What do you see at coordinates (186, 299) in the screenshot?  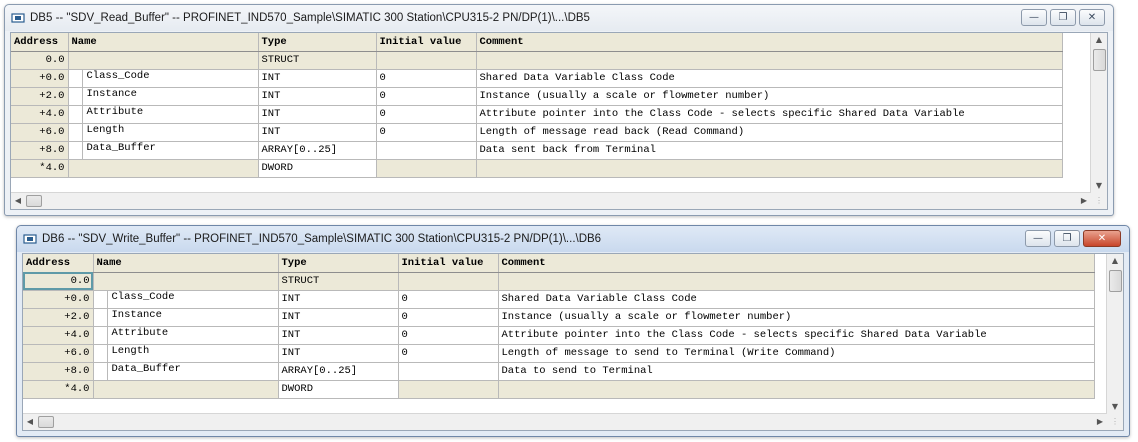 I see `name-cell: Class_Code` at bounding box center [186, 299].